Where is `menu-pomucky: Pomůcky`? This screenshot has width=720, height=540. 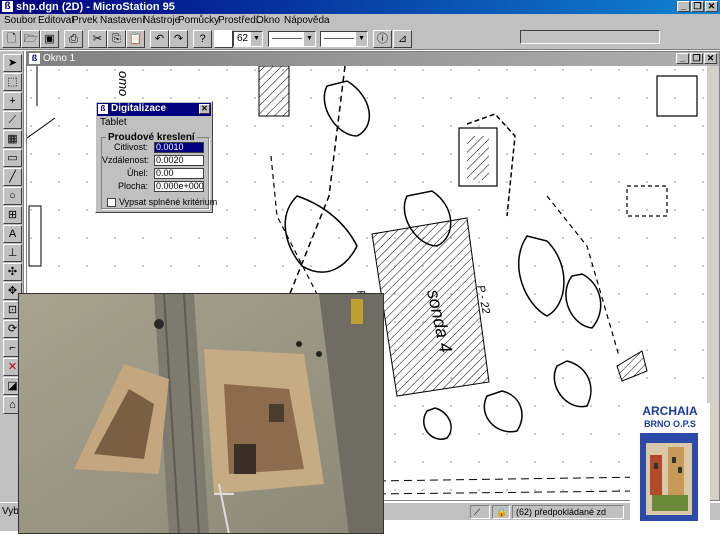
menu-pomucky: Pomůcky is located at coordinates (198, 20).